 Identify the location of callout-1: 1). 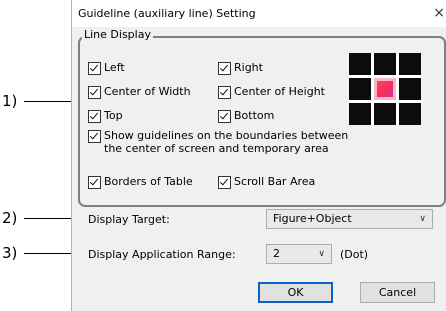
(10, 101).